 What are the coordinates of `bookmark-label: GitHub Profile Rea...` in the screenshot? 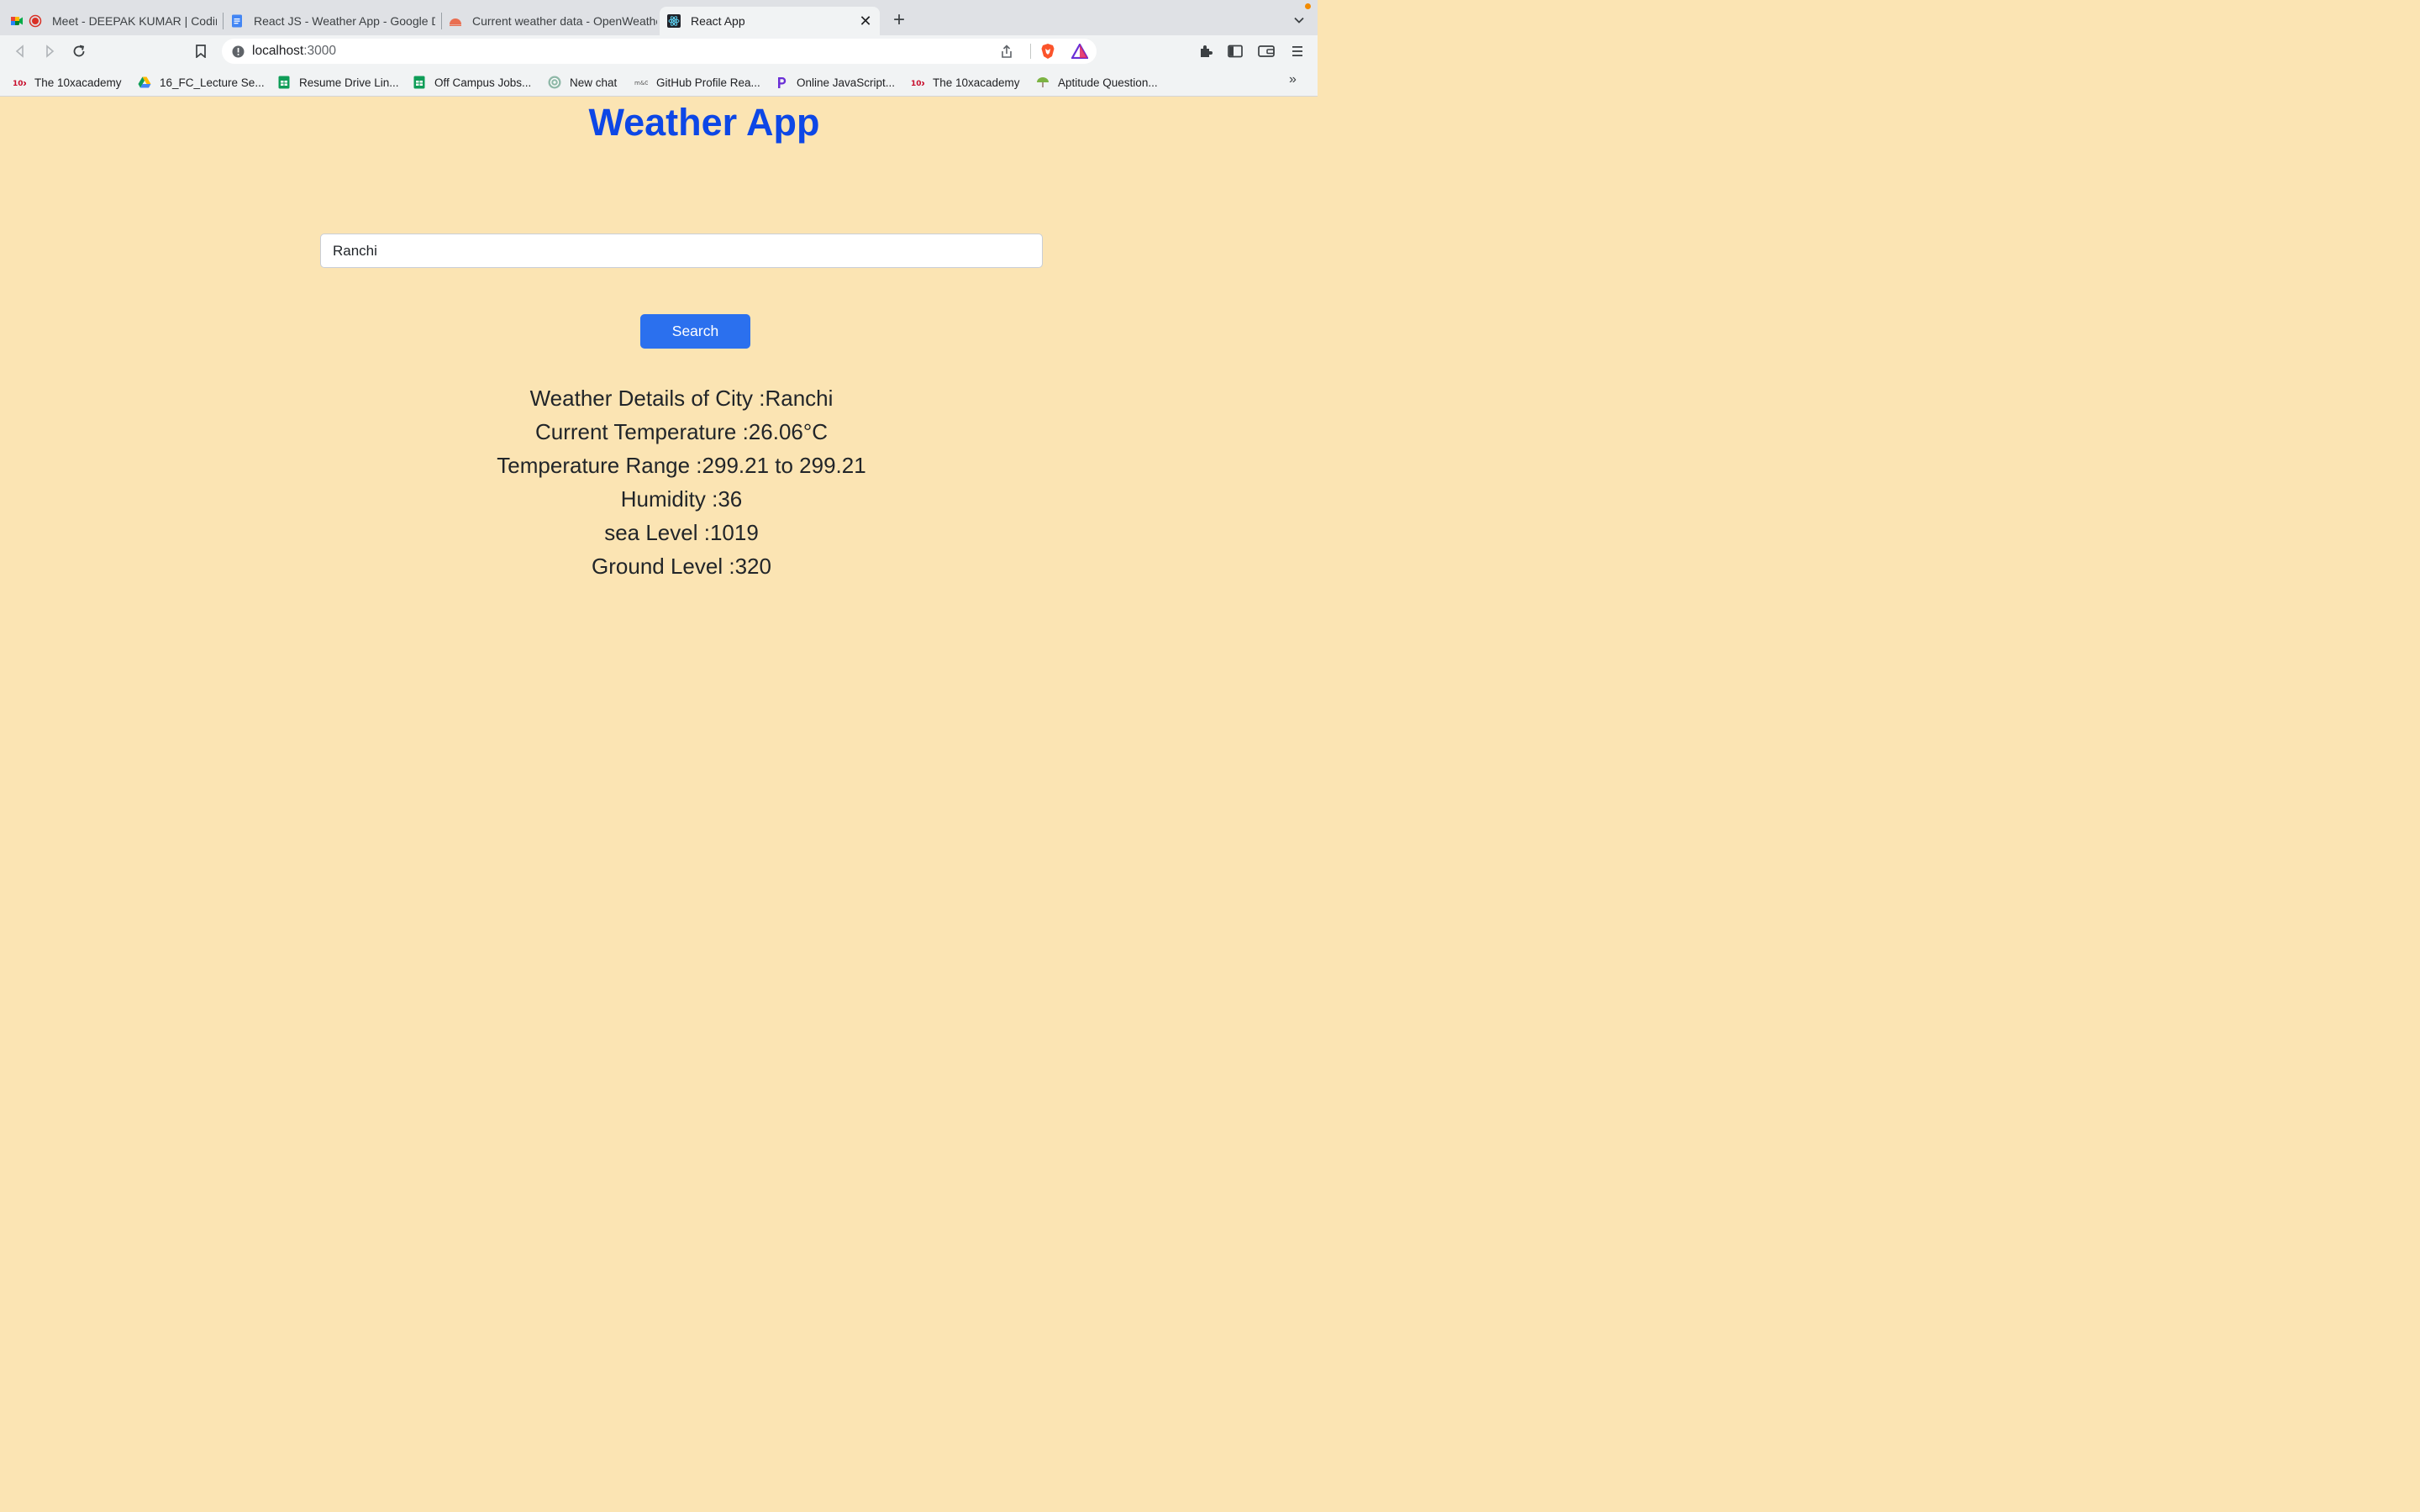 It's located at (708, 82).